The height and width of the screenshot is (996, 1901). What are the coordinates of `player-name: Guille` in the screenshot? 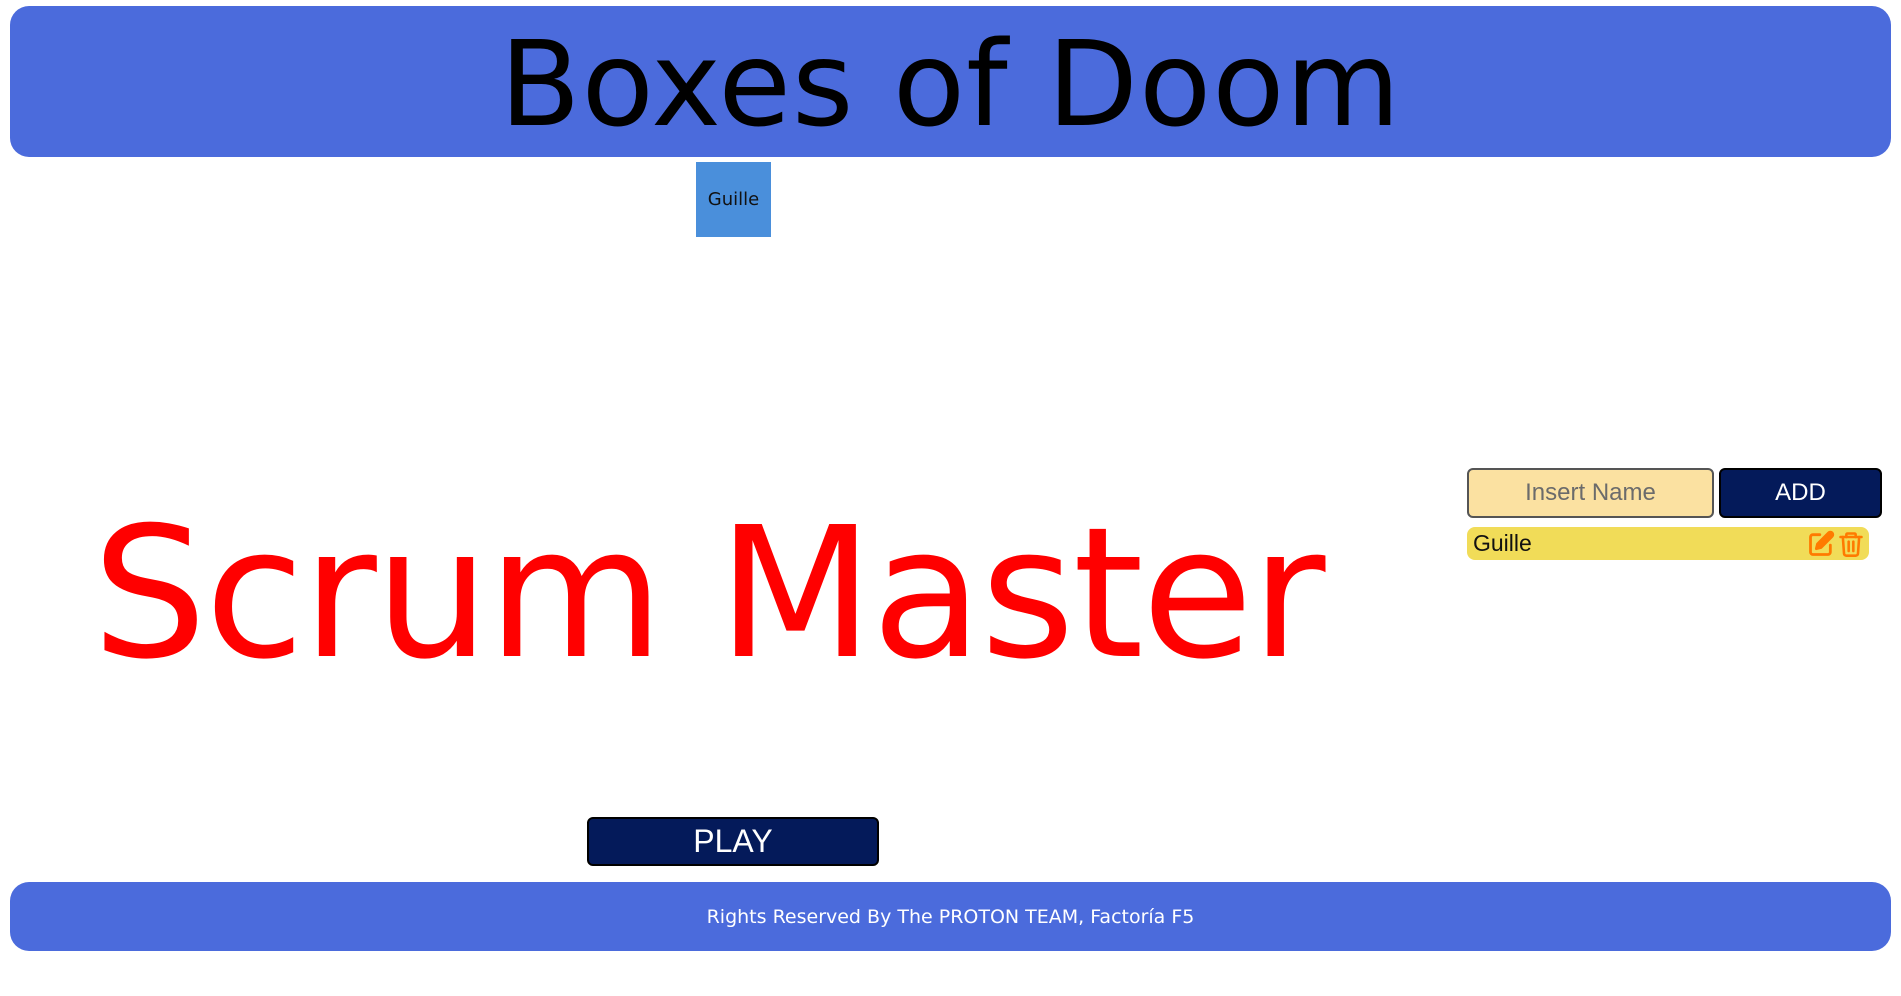 It's located at (1502, 543).